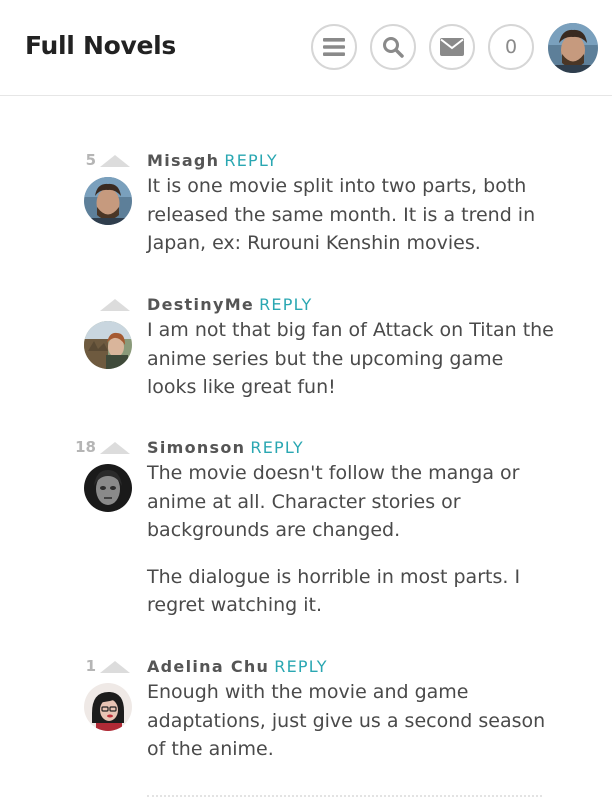 This screenshot has height=800, width=612. What do you see at coordinates (306, 48) in the screenshot?
I see `site-header: Full Novels 0` at bounding box center [306, 48].